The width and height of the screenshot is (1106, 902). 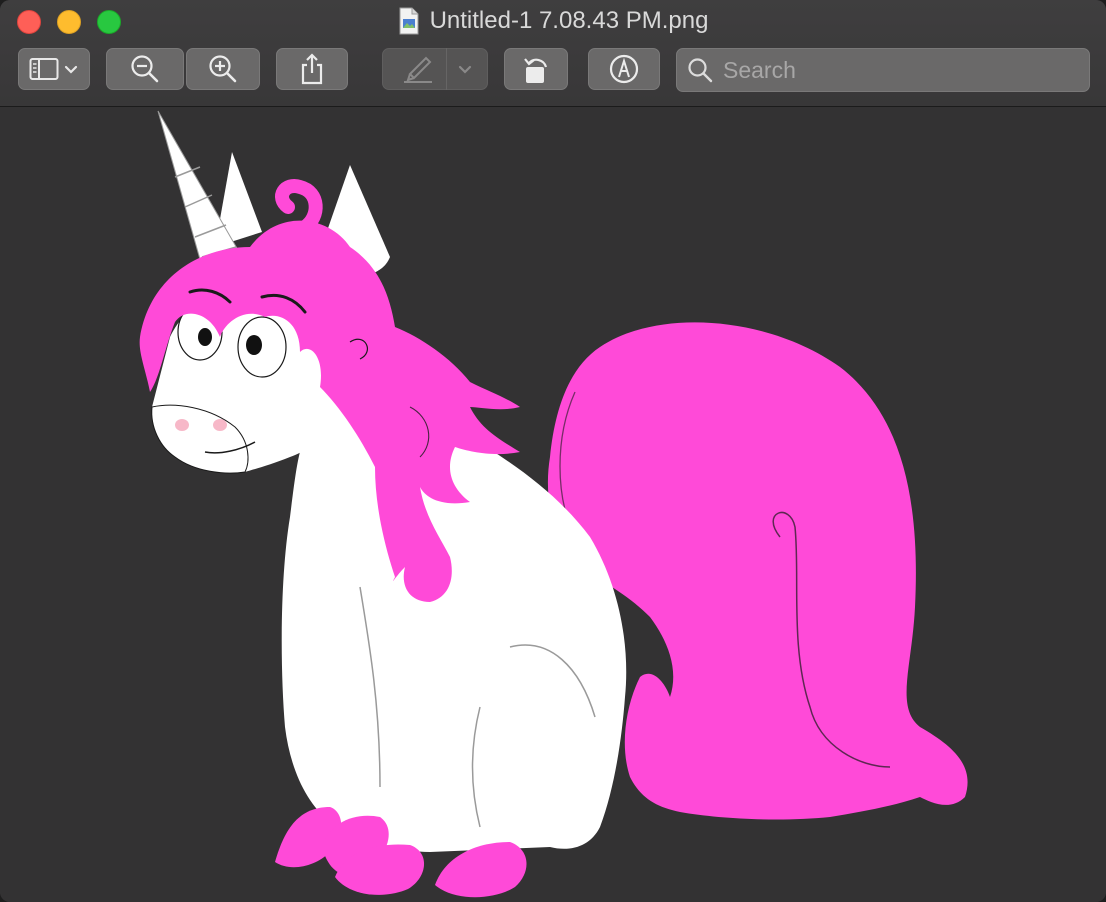 I want to click on highlight-pen-icon, so click(x=417, y=69).